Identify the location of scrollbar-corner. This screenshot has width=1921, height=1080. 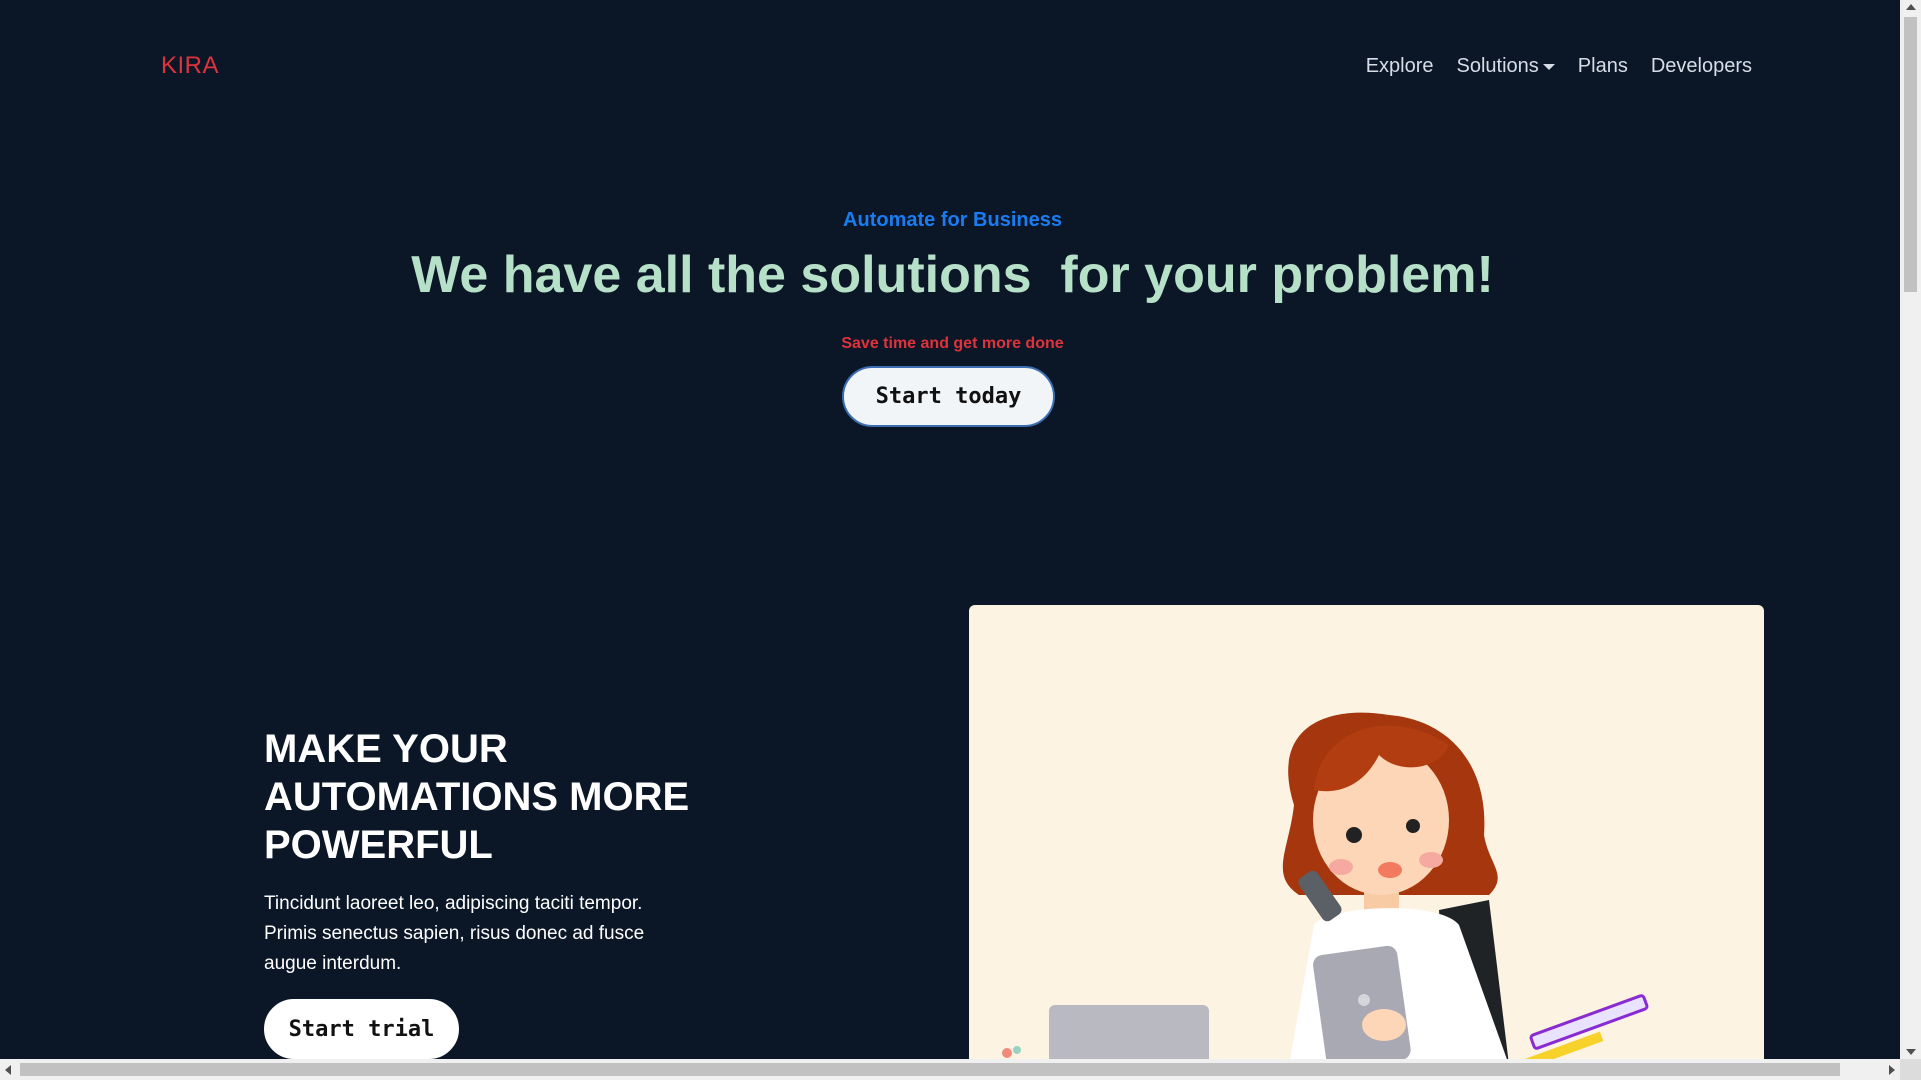
(1910, 1069).